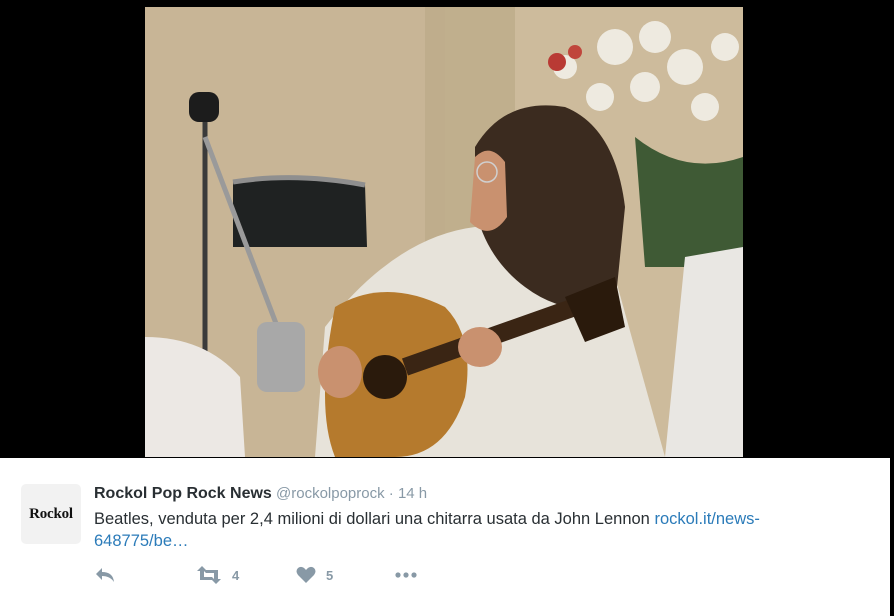 This screenshot has height=616, width=894. Describe the element at coordinates (183, 493) in the screenshot. I see `author-name: Rockol Pop Rock News` at that location.